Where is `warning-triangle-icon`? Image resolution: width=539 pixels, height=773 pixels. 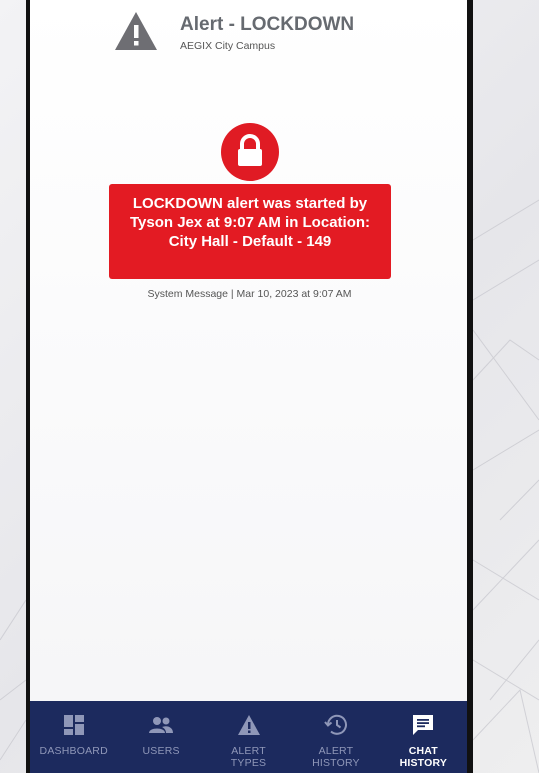
warning-triangle-icon is located at coordinates (136, 31).